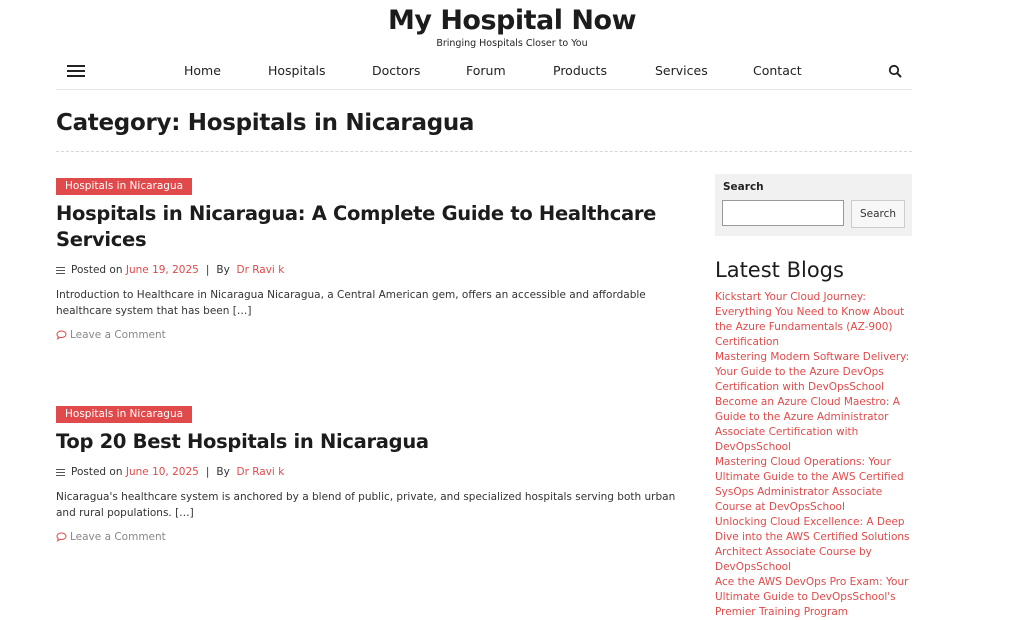 Image resolution: width=1024 pixels, height=620 pixels. Describe the element at coordinates (783, 213) in the screenshot. I see `search-input` at that location.